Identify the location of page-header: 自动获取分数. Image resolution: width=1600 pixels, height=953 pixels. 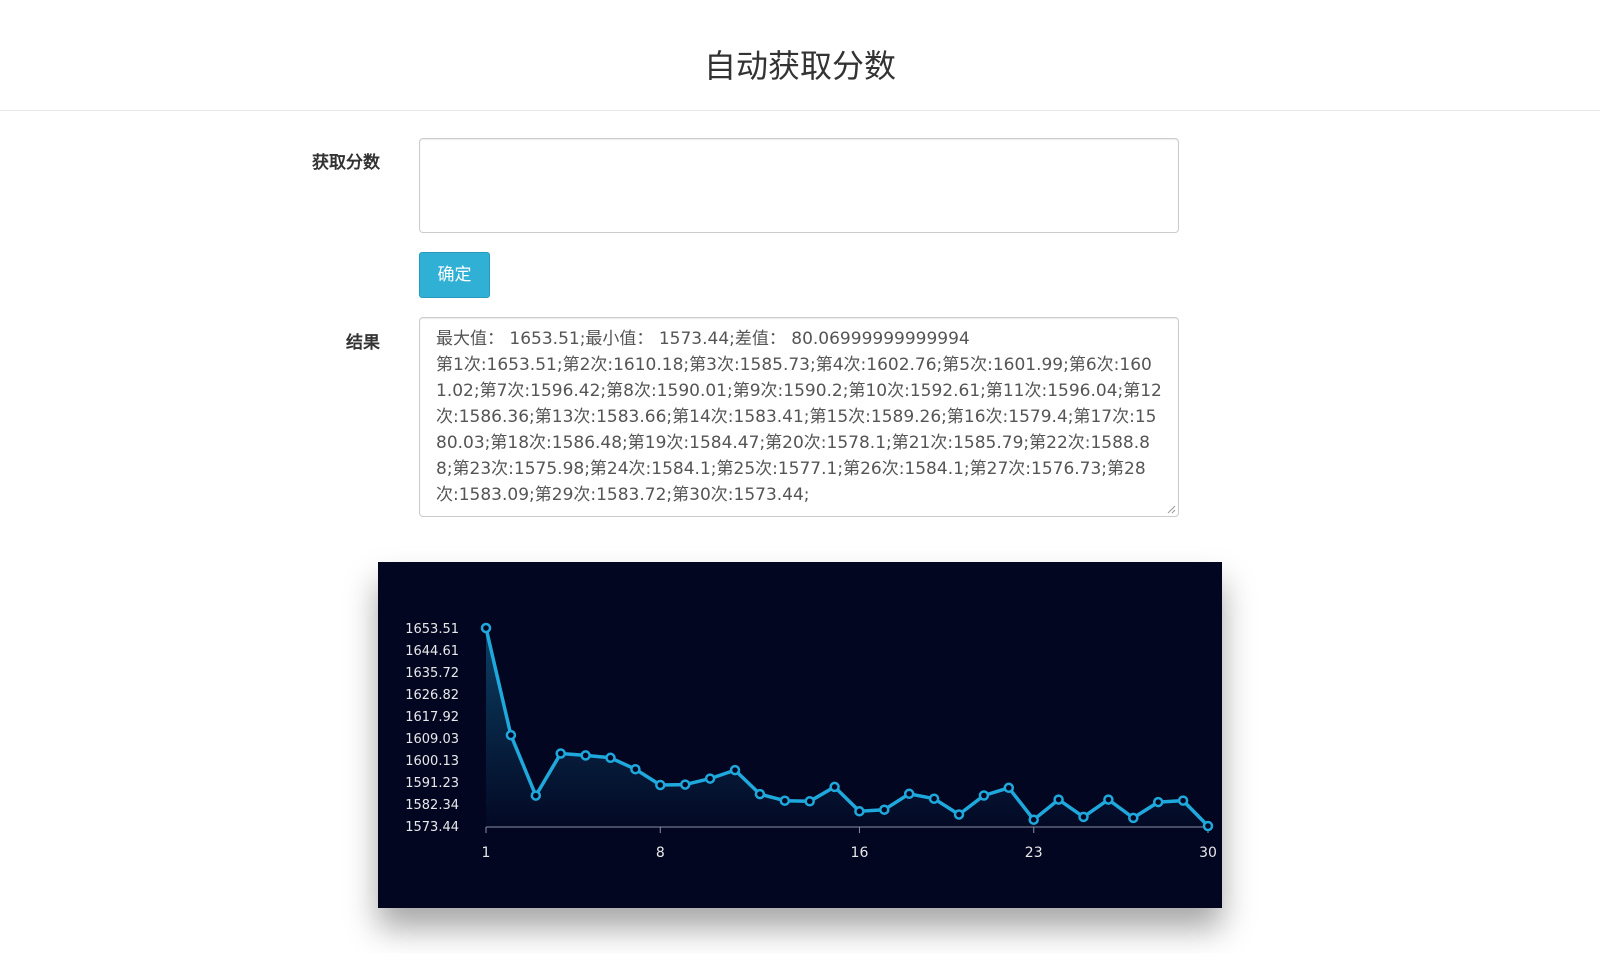
(800, 55).